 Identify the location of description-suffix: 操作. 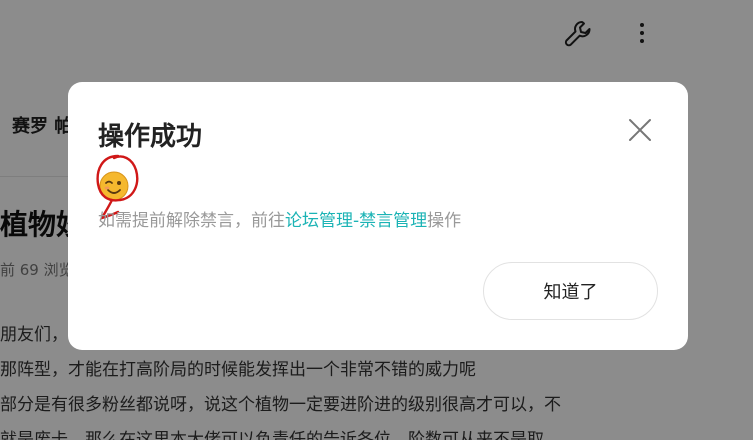
(444, 221).